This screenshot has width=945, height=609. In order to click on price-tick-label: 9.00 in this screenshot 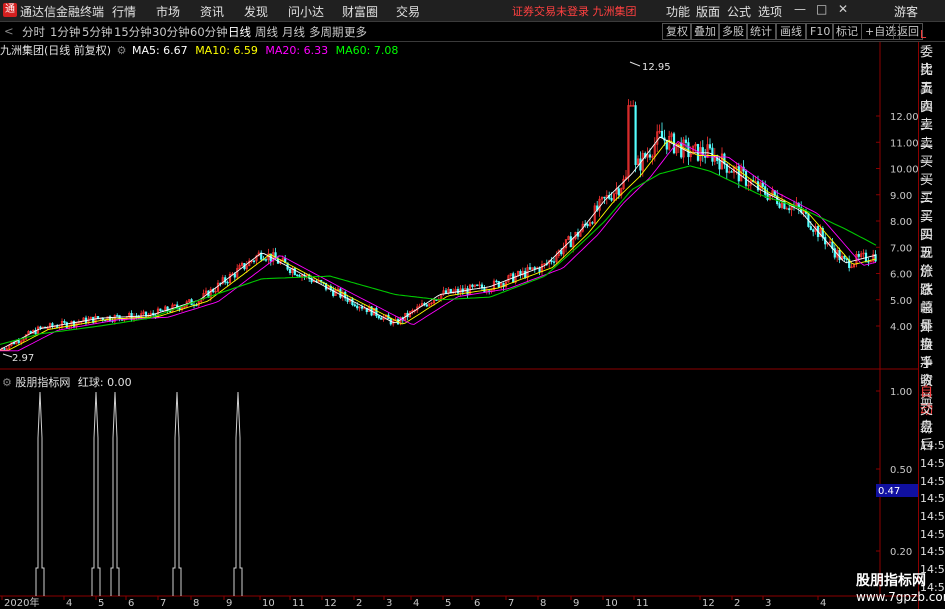, I will do `click(901, 196)`.